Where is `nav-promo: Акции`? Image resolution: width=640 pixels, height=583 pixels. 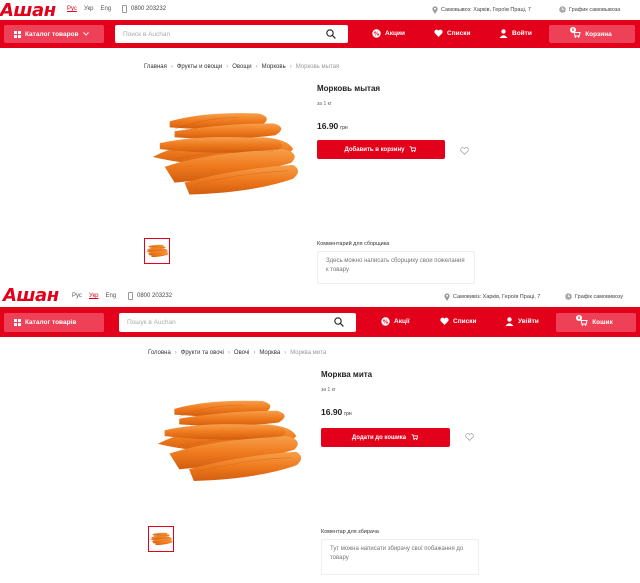 nav-promo: Акции is located at coordinates (388, 33).